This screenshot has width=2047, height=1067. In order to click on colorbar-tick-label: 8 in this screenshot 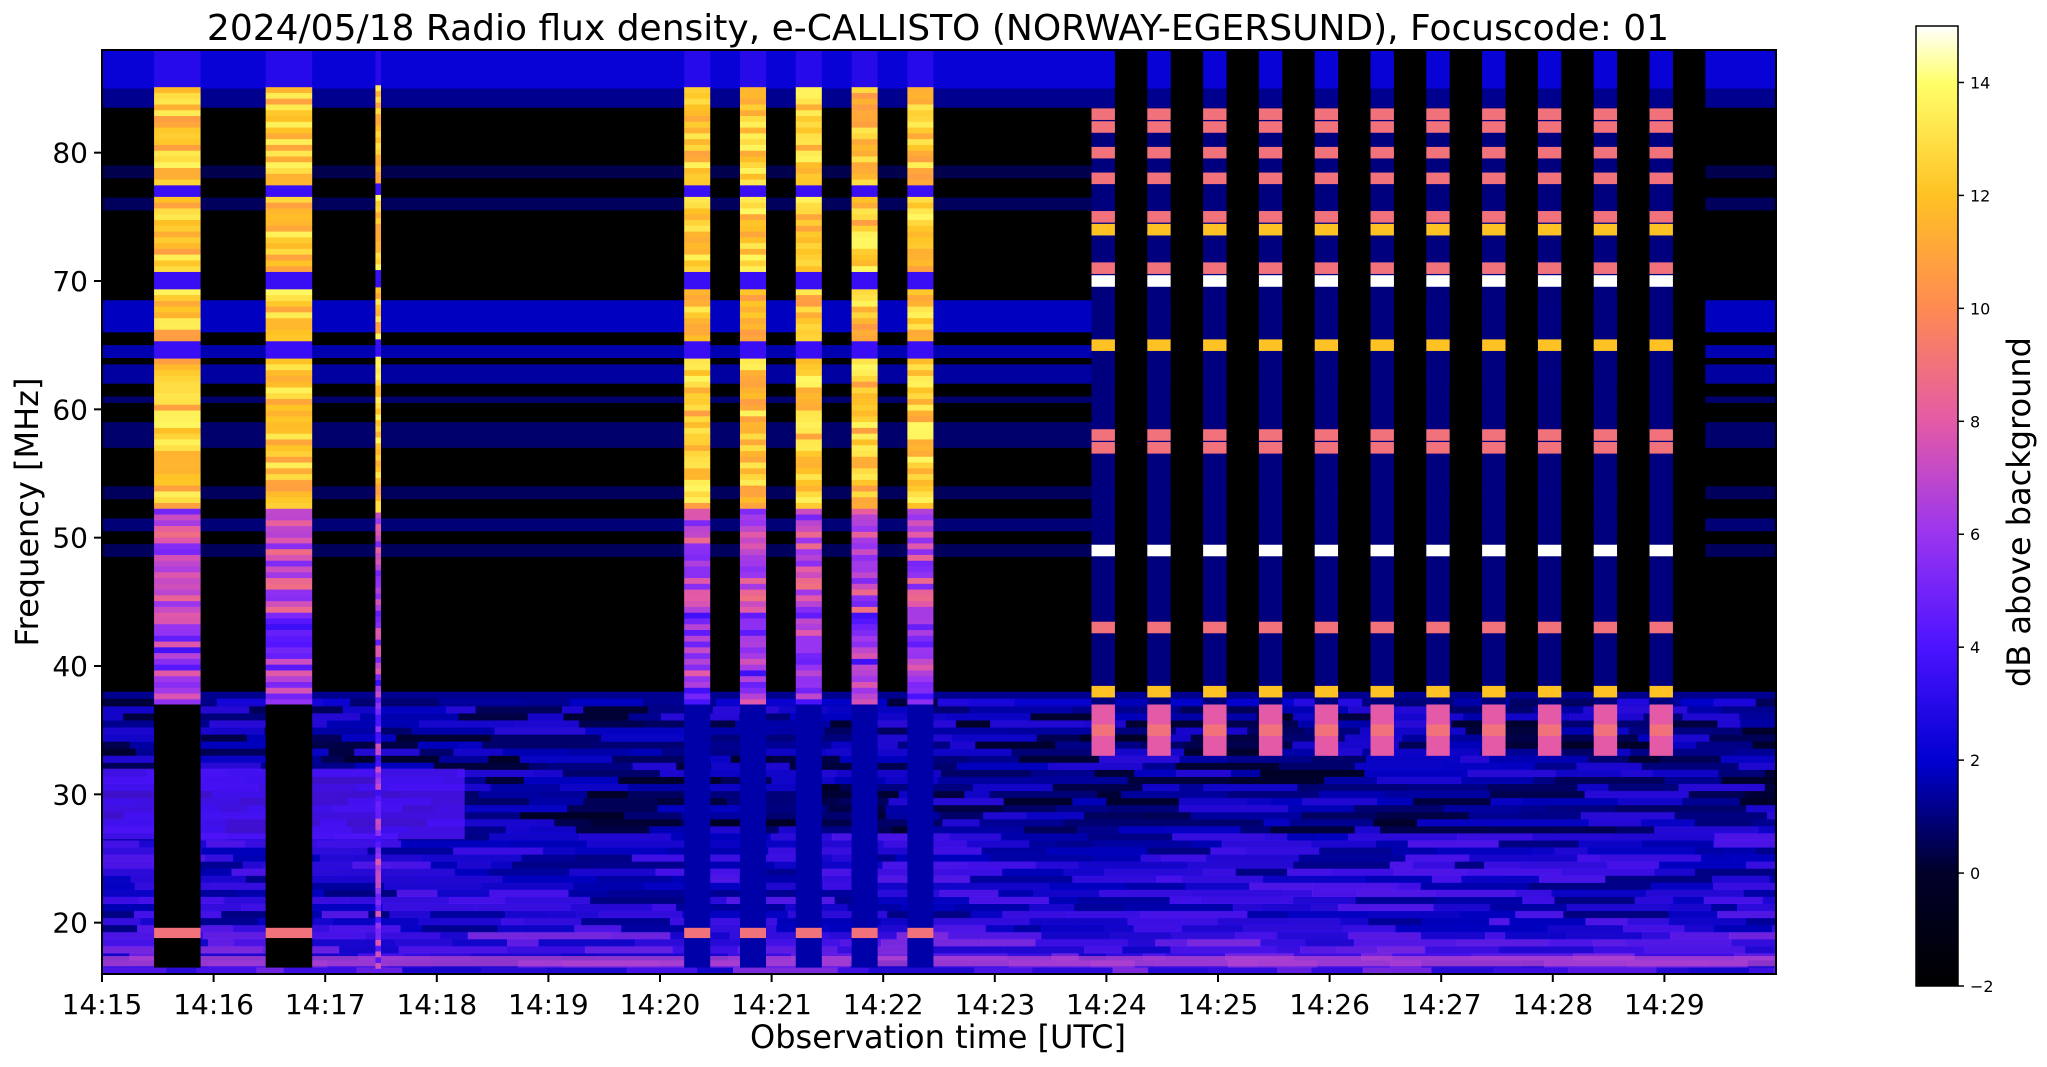, I will do `click(1975, 421)`.